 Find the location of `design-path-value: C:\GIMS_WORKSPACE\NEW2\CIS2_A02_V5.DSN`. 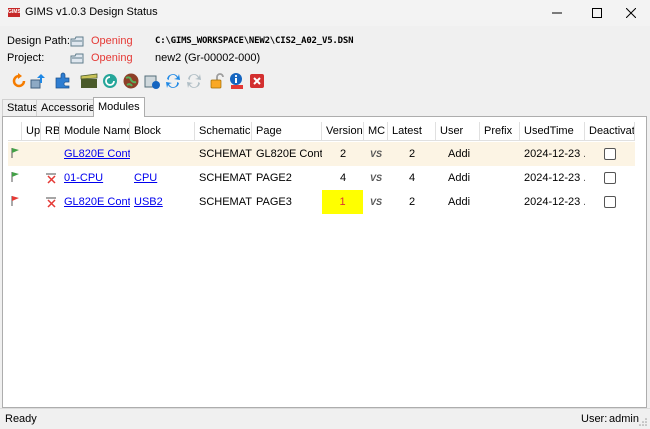

design-path-value: C:\GIMS_WORKSPACE\NEW2\CIS2_A02_V5.DSN is located at coordinates (254, 41).